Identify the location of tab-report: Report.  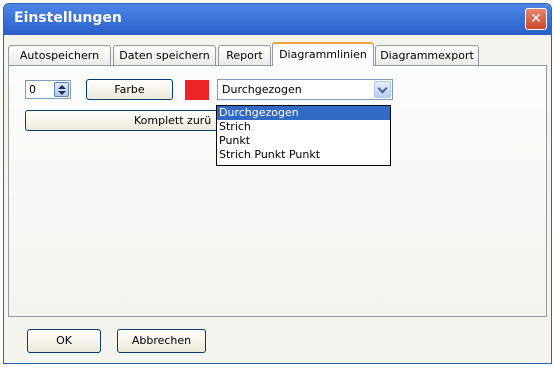
(244, 55).